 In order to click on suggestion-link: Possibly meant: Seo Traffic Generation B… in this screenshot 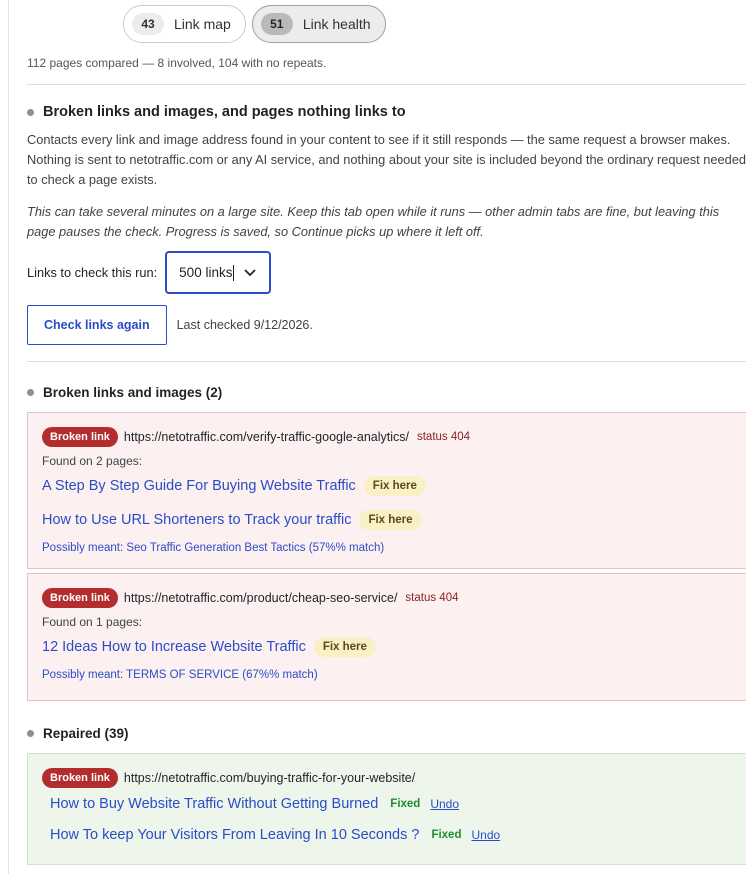, I will do `click(213, 548)`.